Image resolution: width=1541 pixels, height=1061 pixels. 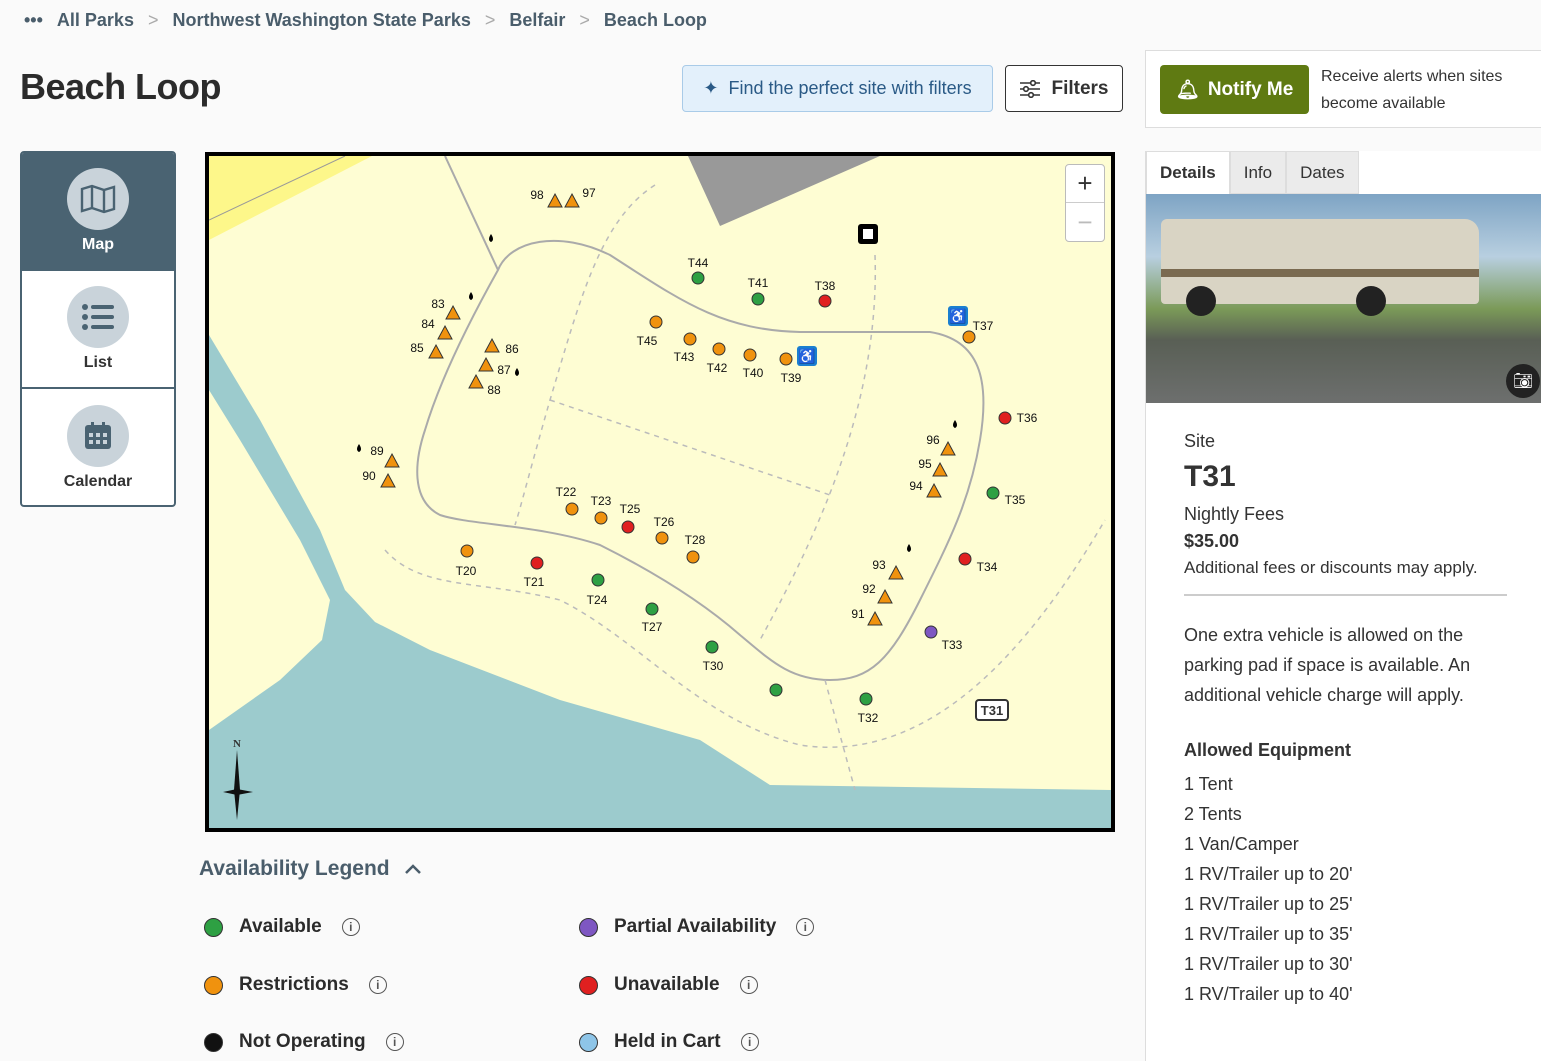 I want to click on campsite-marker: T44, so click(x=698, y=270).